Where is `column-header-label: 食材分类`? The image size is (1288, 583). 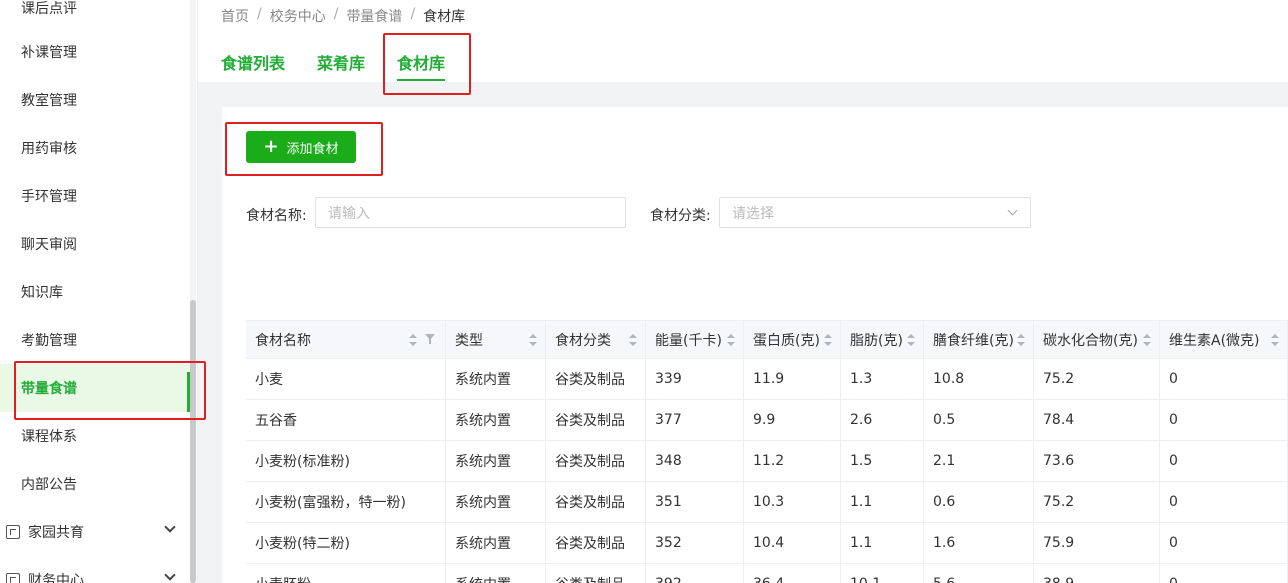
column-header-label: 食材分类 is located at coordinates (583, 340).